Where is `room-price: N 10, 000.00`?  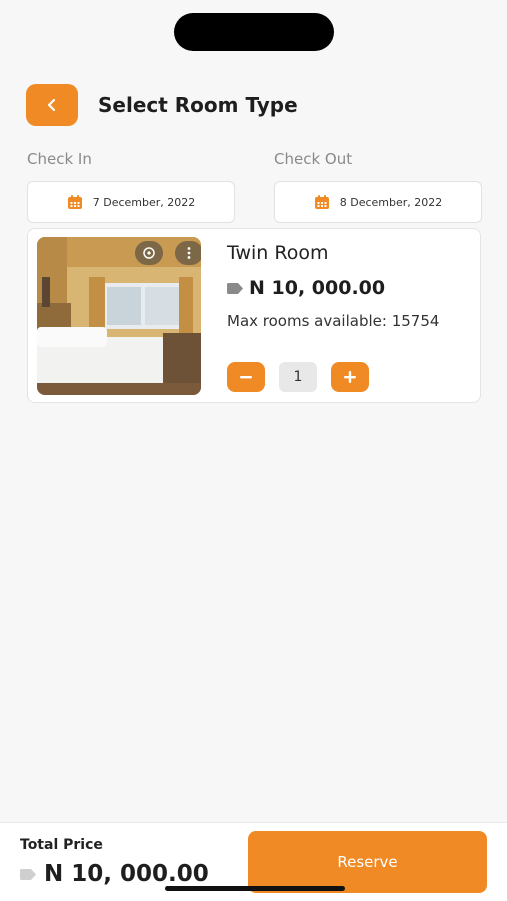
room-price: N 10, 000.00 is located at coordinates (317, 288).